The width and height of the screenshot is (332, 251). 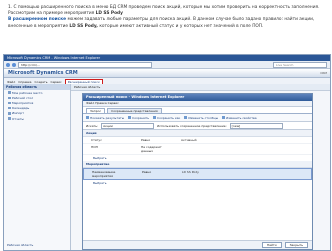 What do you see at coordinates (104, 174) in the screenshot?
I see `condition-field: Наименование мероприятия` at bounding box center [104, 174].